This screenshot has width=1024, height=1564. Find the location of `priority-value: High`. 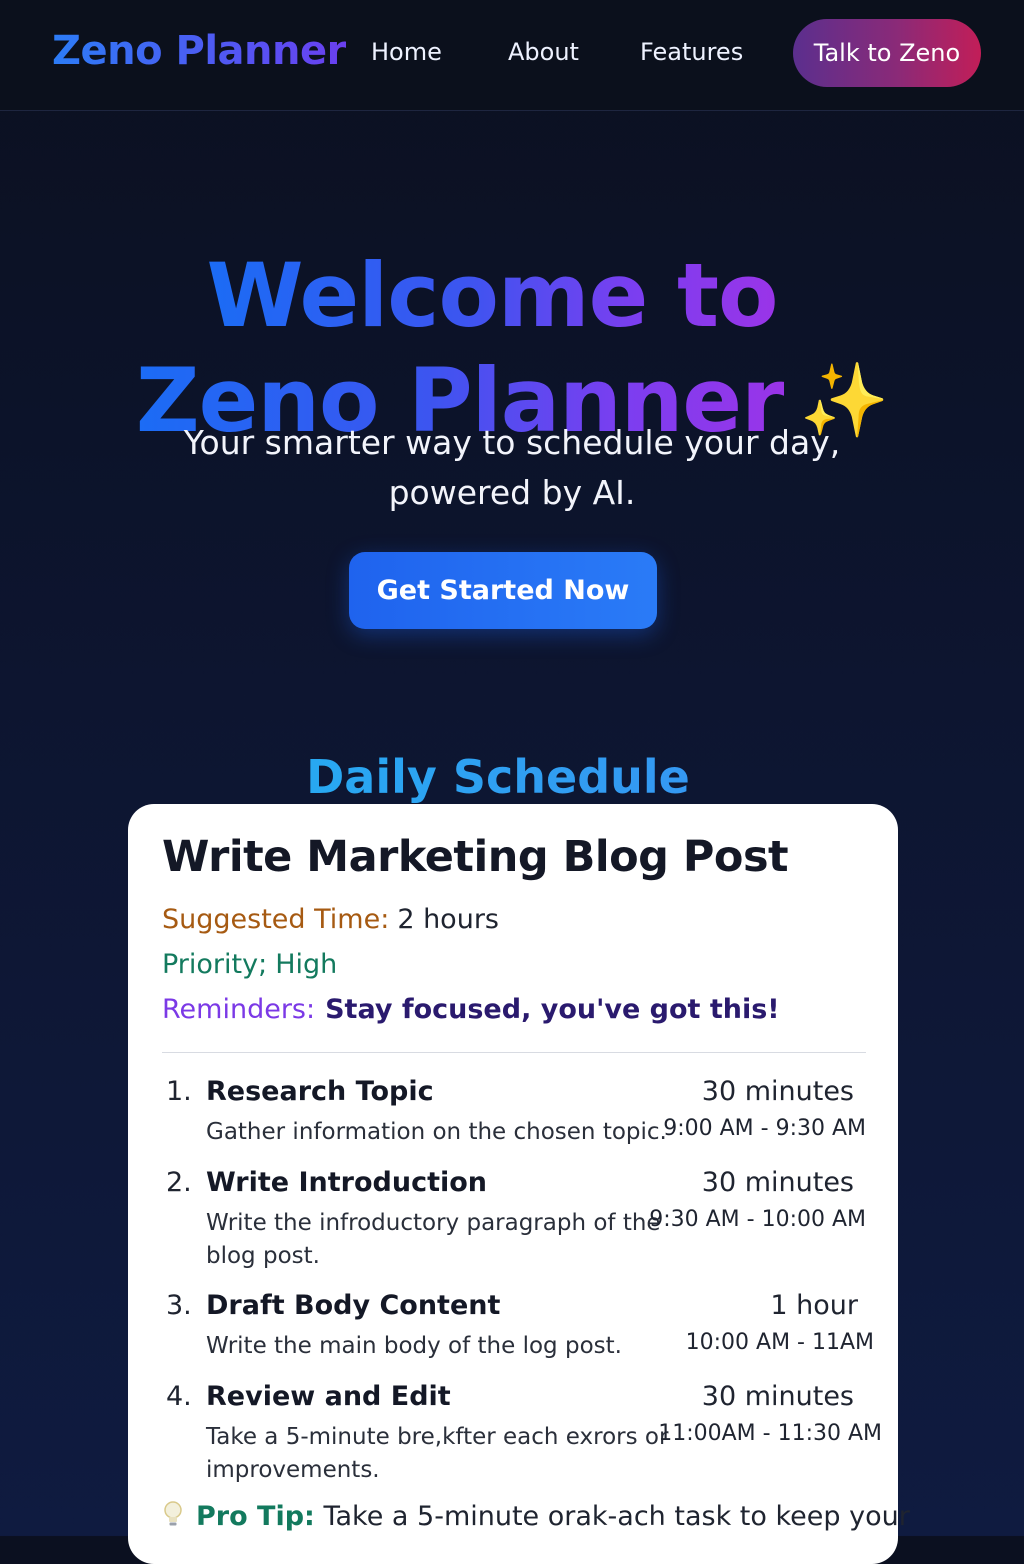

priority-value: High is located at coordinates (306, 964).